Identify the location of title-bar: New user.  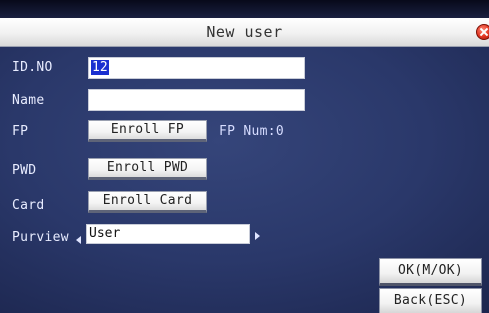
(244, 32).